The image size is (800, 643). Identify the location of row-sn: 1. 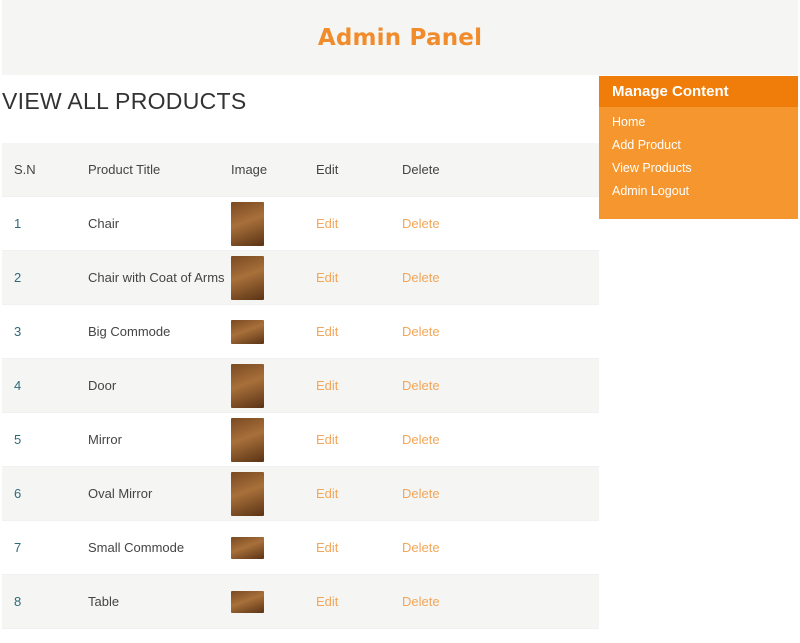
(18, 223).